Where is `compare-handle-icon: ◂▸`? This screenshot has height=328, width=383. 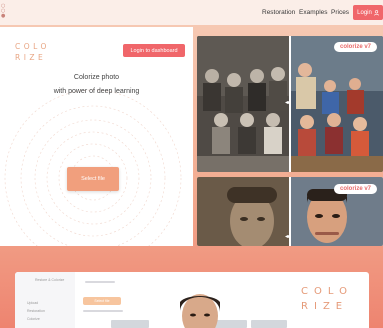 compare-handle-icon: ◂▸ is located at coordinates (288, 102).